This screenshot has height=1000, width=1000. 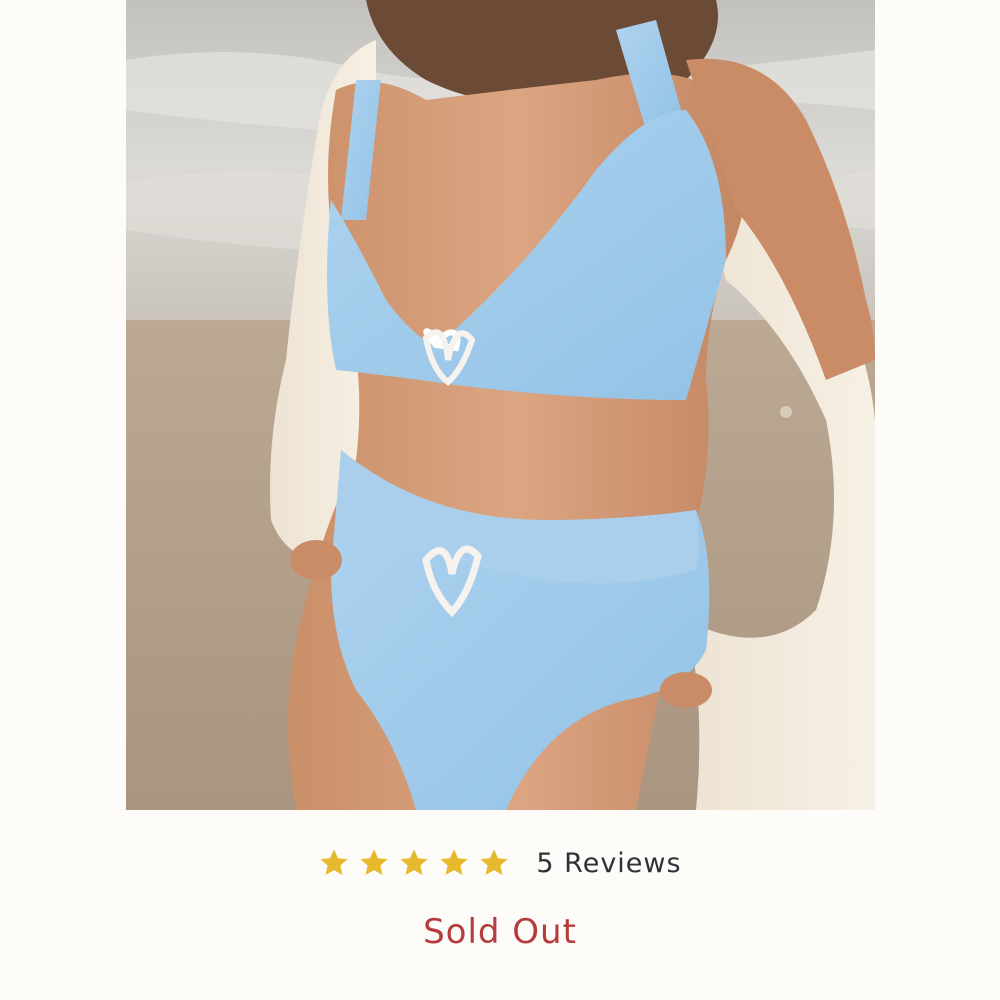 I want to click on rating-row: 5 Reviews, so click(x=500, y=863).